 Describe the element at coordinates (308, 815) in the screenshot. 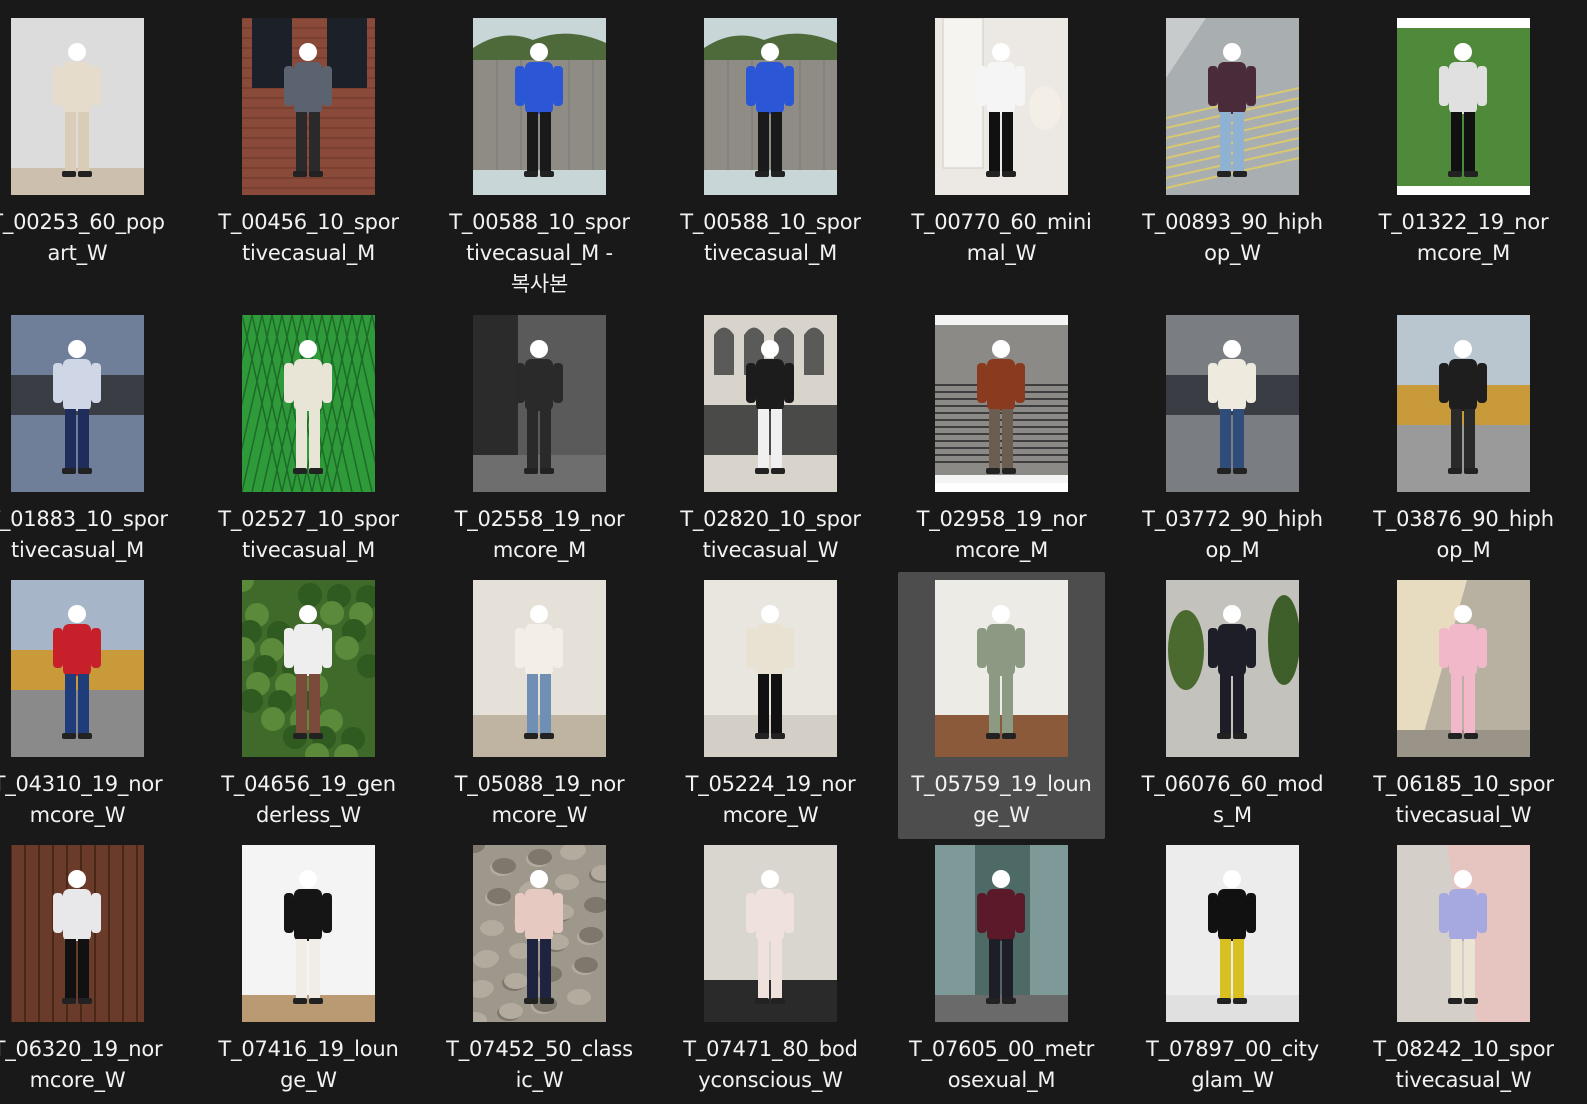

I see `file-name-line: derless_W` at that location.